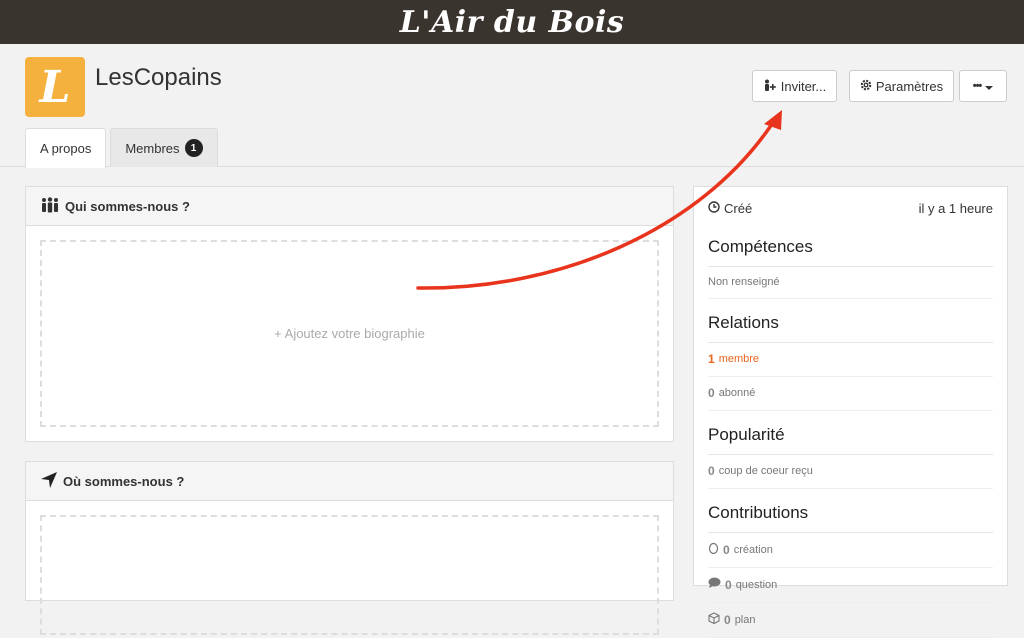  I want to click on followers-count: 0, so click(711, 393).